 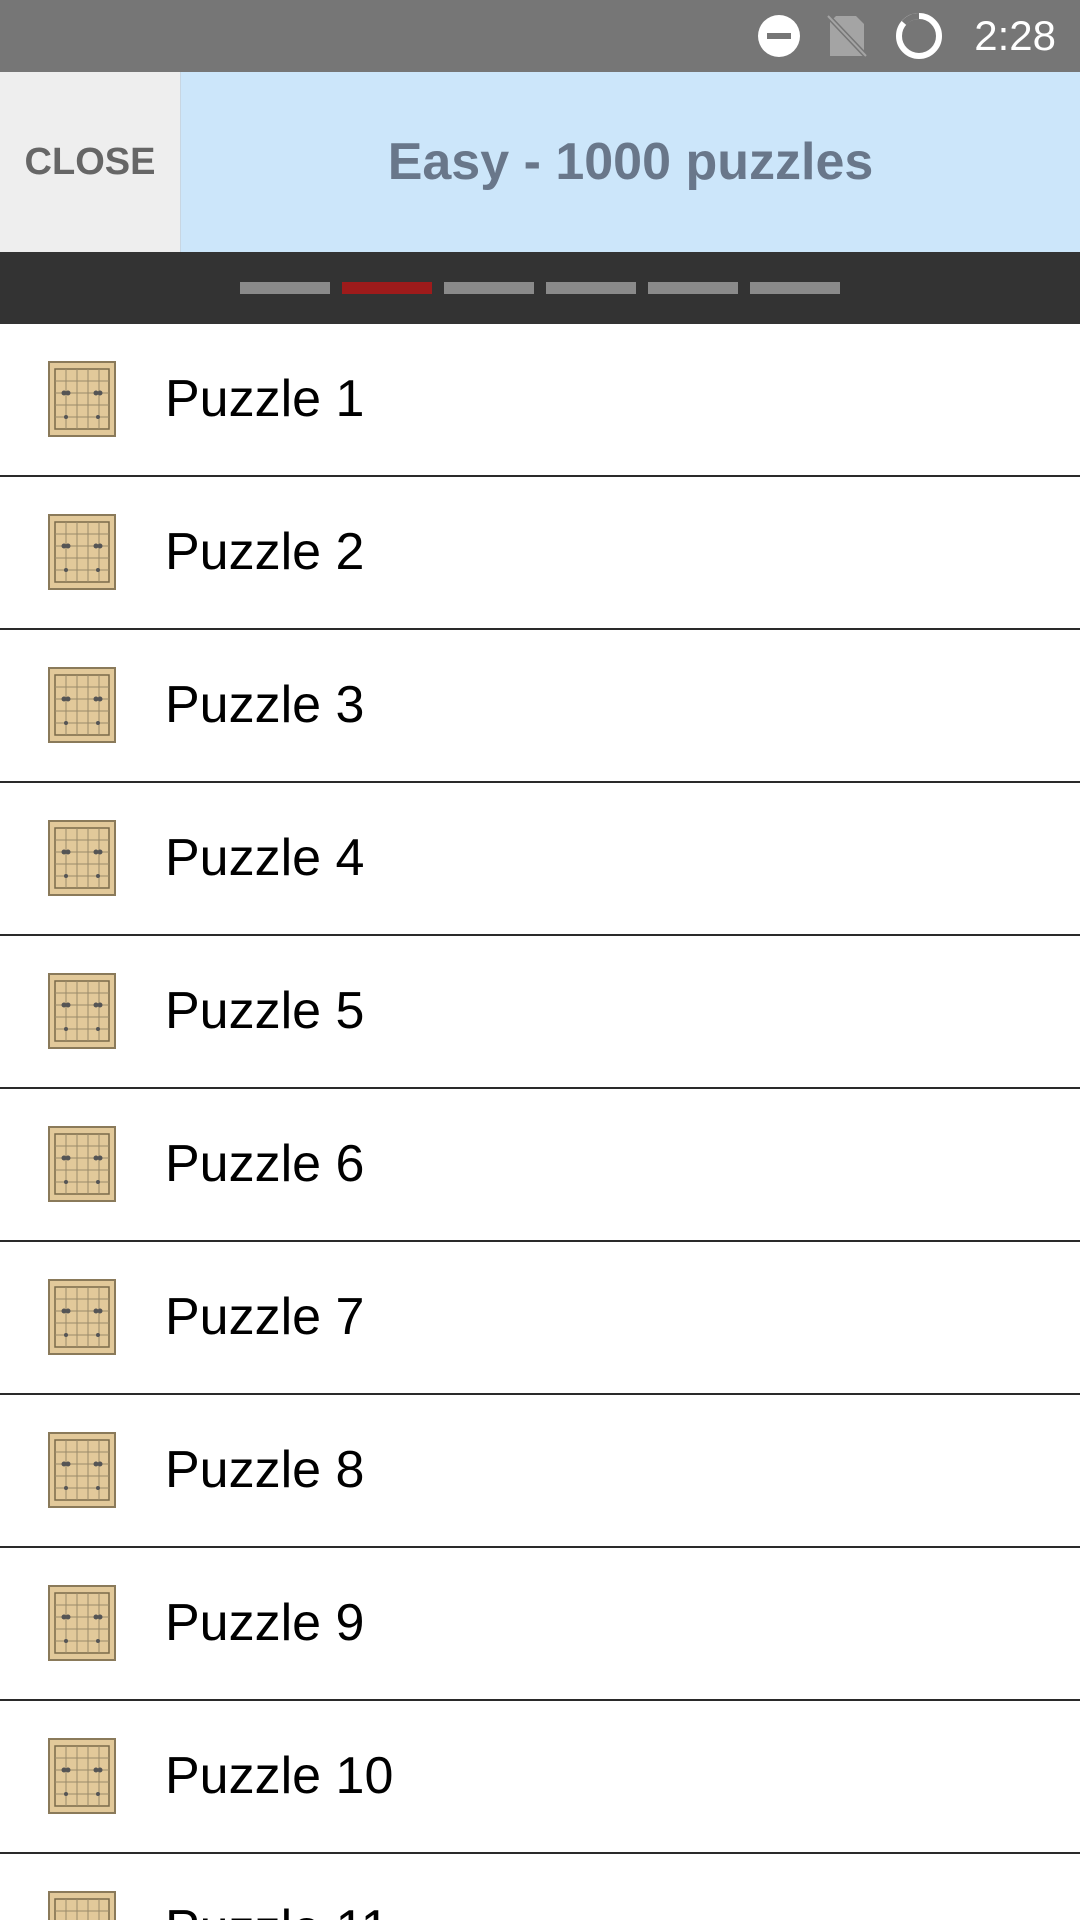 I want to click on status-icons: 2:28, so click(x=906, y=36).